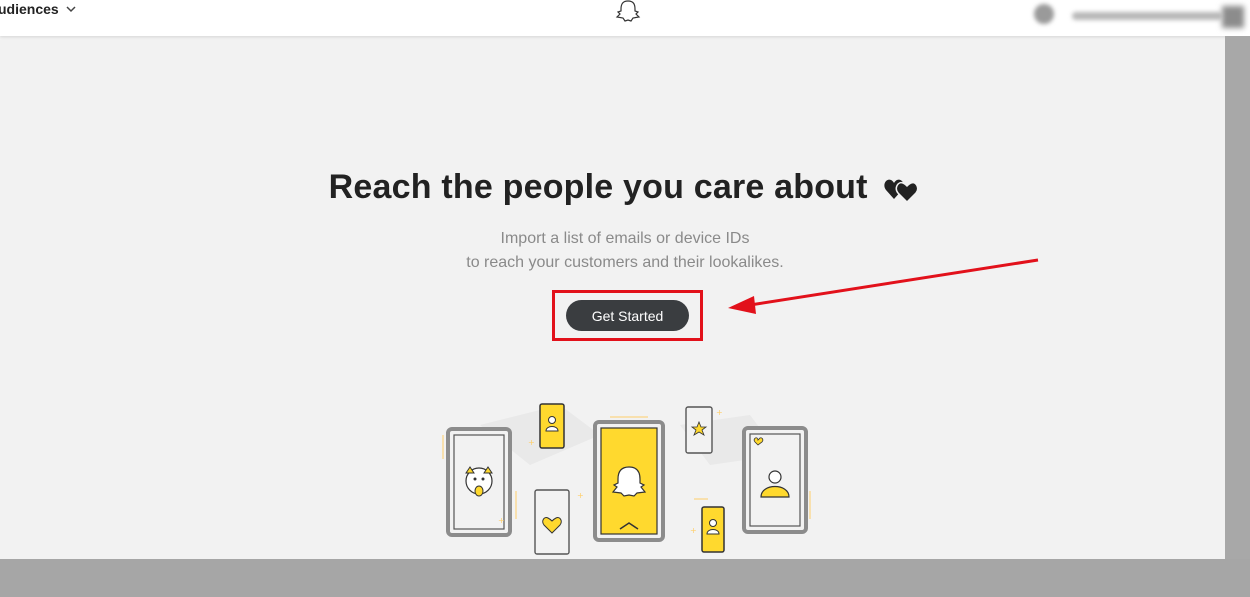  What do you see at coordinates (1237, 297) in the screenshot?
I see `vertical-scrollbar` at bounding box center [1237, 297].